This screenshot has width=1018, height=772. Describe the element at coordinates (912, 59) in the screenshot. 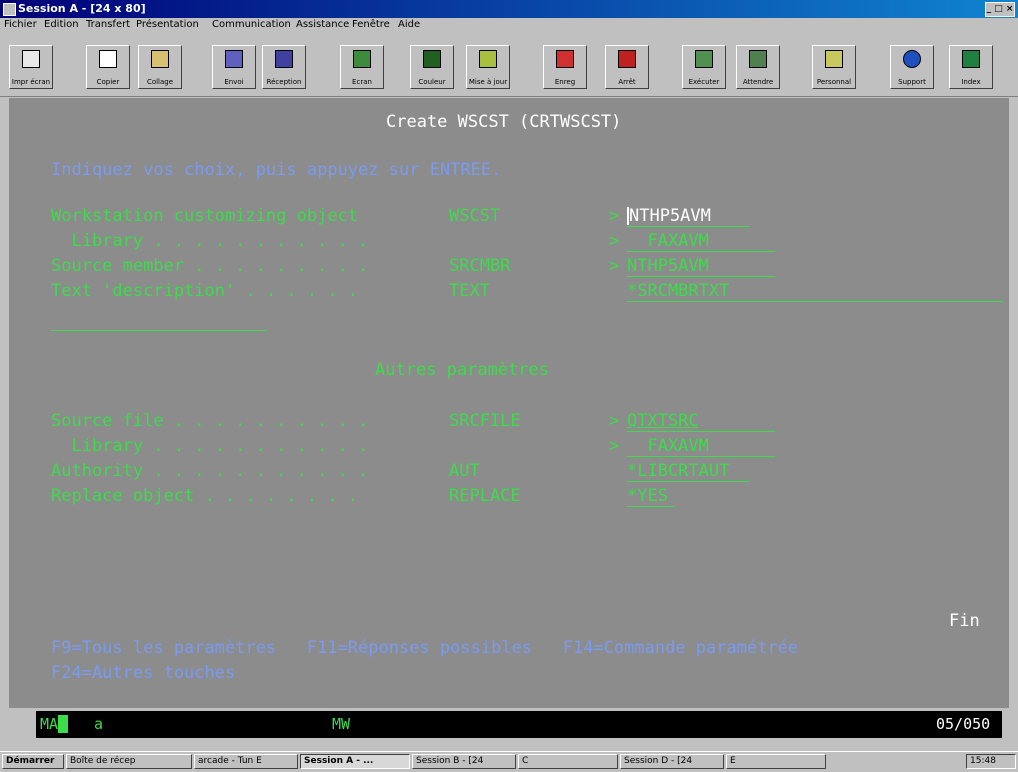

I see `globe-icon` at that location.